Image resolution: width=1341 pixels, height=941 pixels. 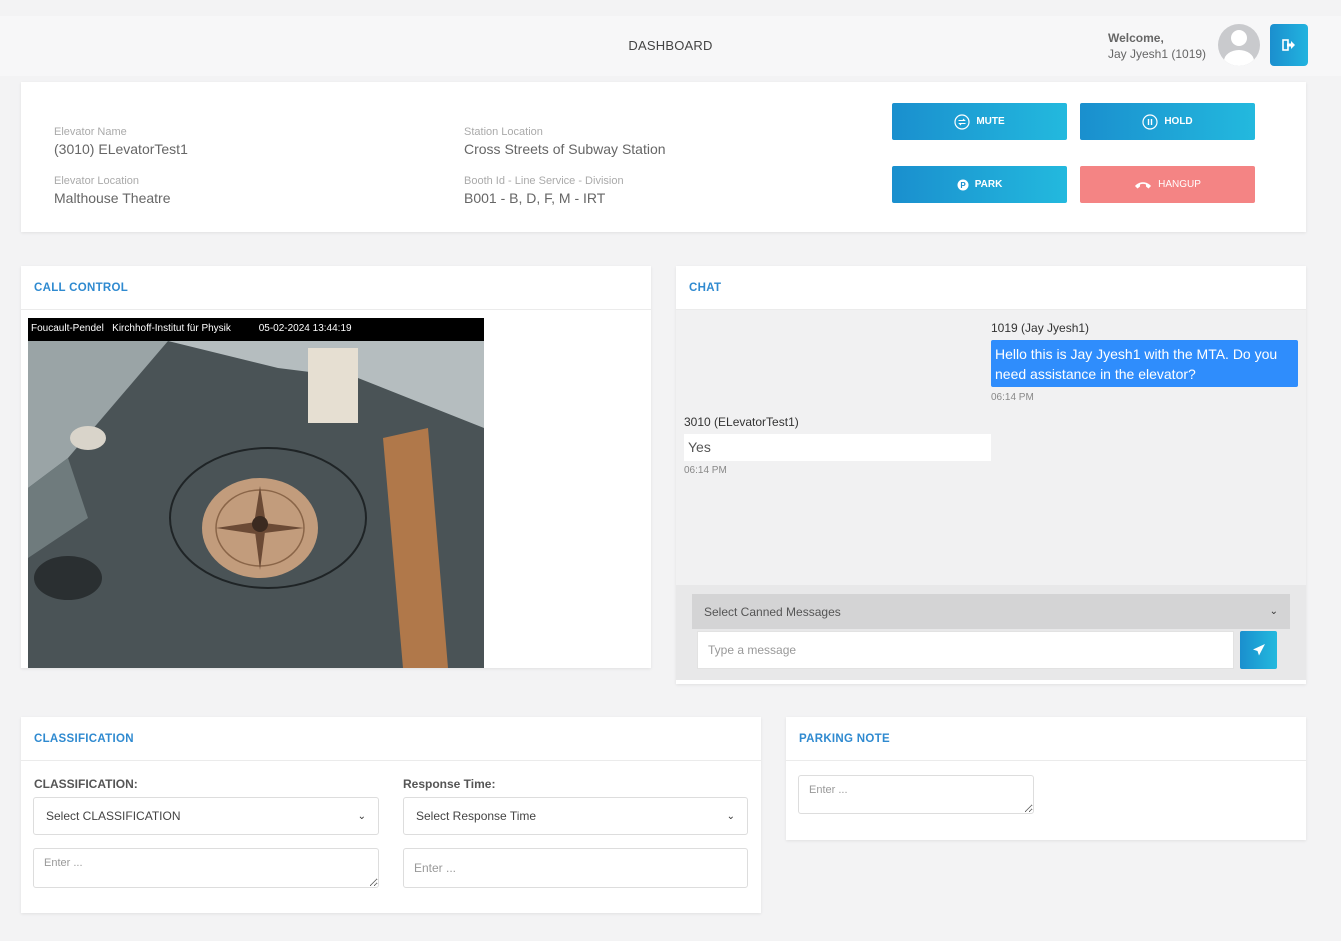 What do you see at coordinates (449, 784) in the screenshot?
I see `response-time-label: Response Time:` at bounding box center [449, 784].